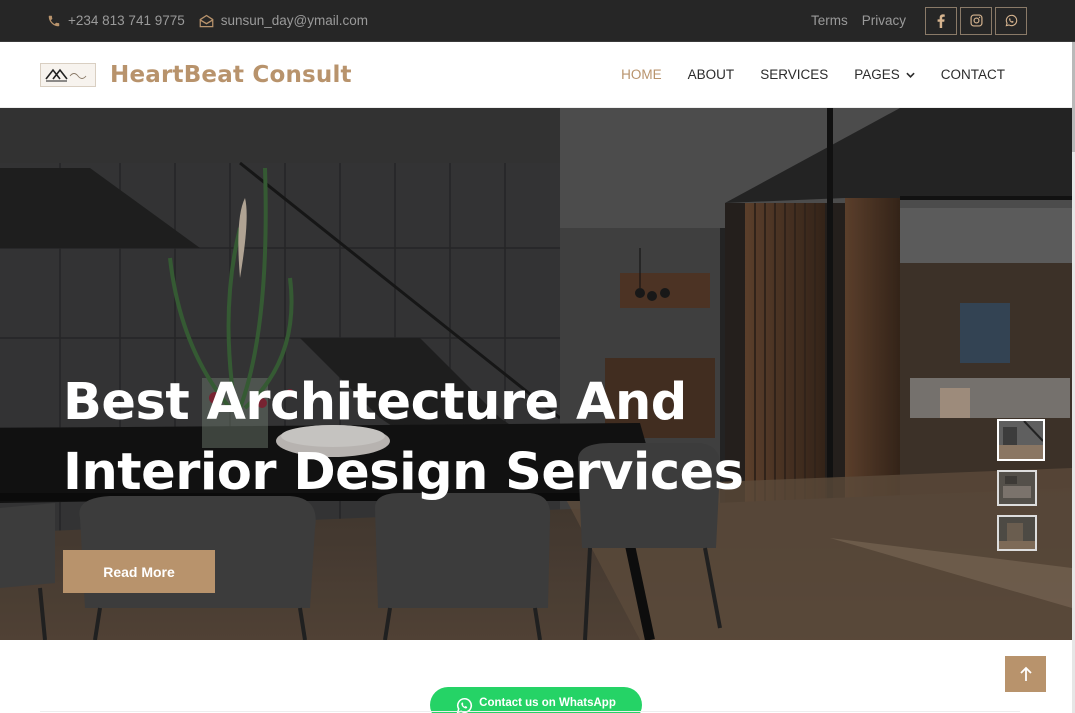 This screenshot has height=713, width=1075. Describe the element at coordinates (530, 711) in the screenshot. I see `section-divider` at that location.